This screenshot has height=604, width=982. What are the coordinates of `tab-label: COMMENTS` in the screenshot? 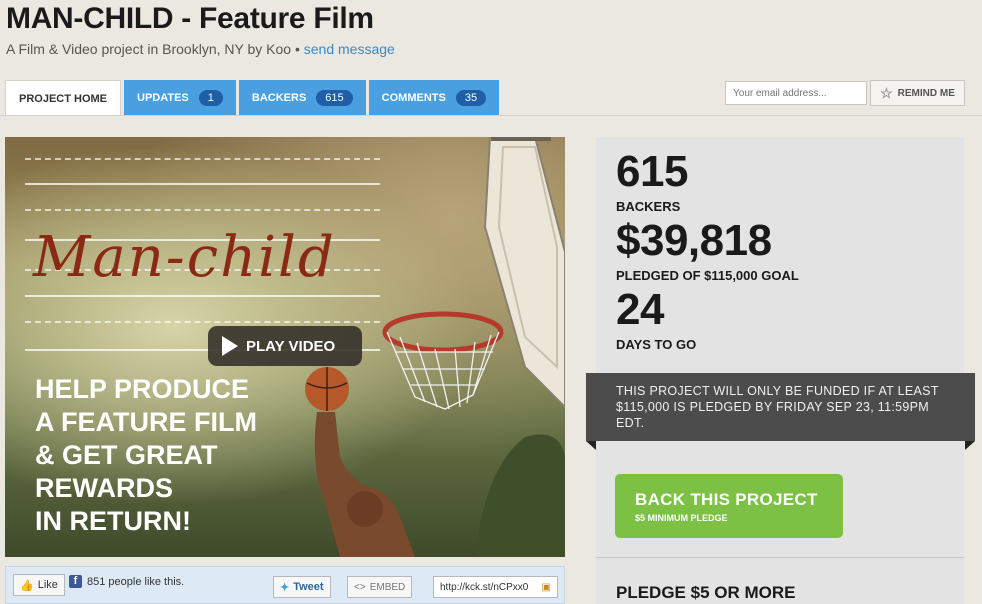 It's located at (413, 98).